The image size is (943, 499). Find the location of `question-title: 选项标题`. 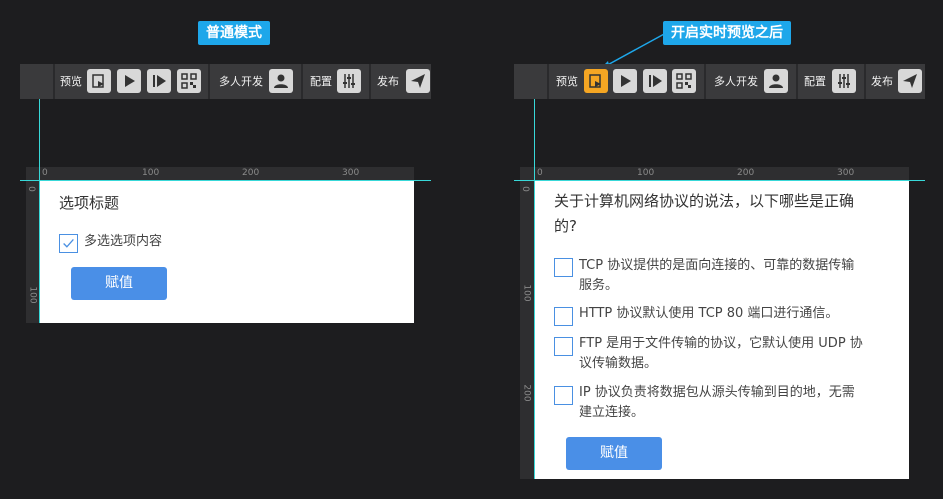

question-title: 选项标题 is located at coordinates (89, 203).